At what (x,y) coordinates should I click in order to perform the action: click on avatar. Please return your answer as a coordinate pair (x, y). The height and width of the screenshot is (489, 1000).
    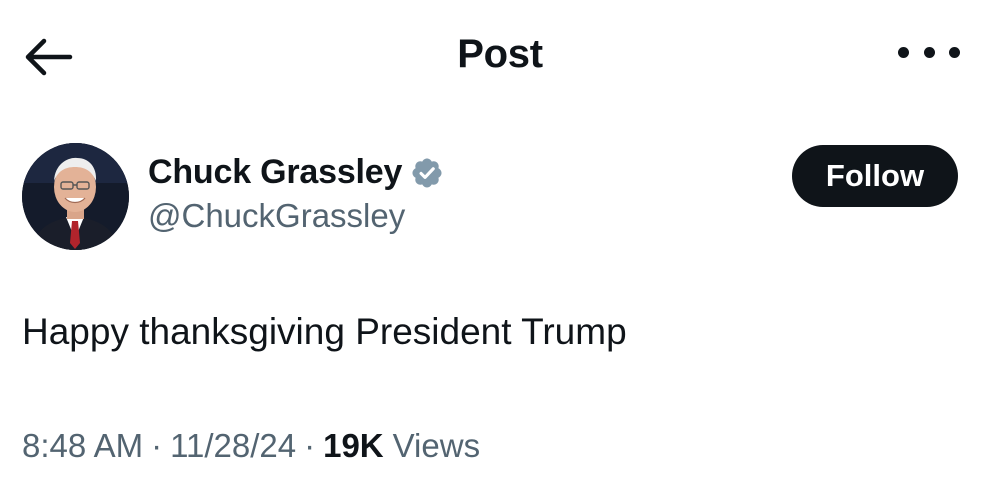
    Looking at the image, I should click on (75, 196).